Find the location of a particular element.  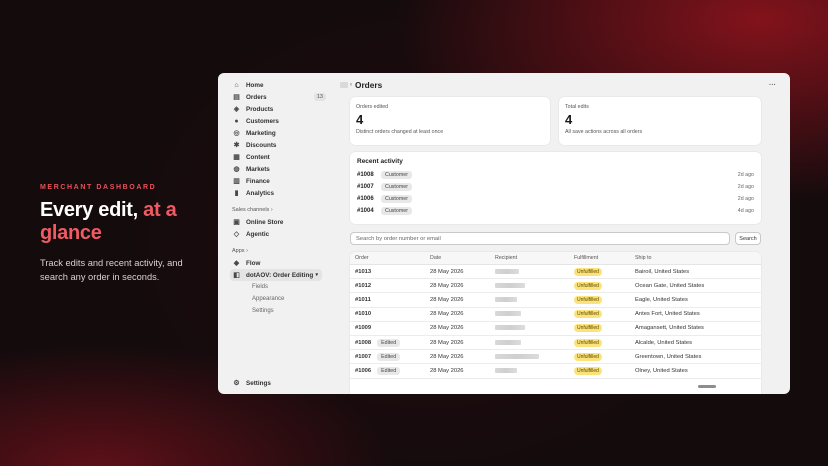

activity-row: #1006 Customer 2d ago is located at coordinates (555, 199).